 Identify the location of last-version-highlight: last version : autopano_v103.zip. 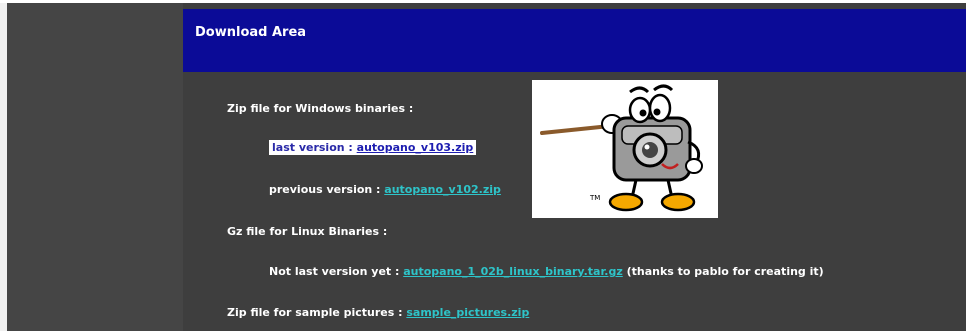
(373, 147).